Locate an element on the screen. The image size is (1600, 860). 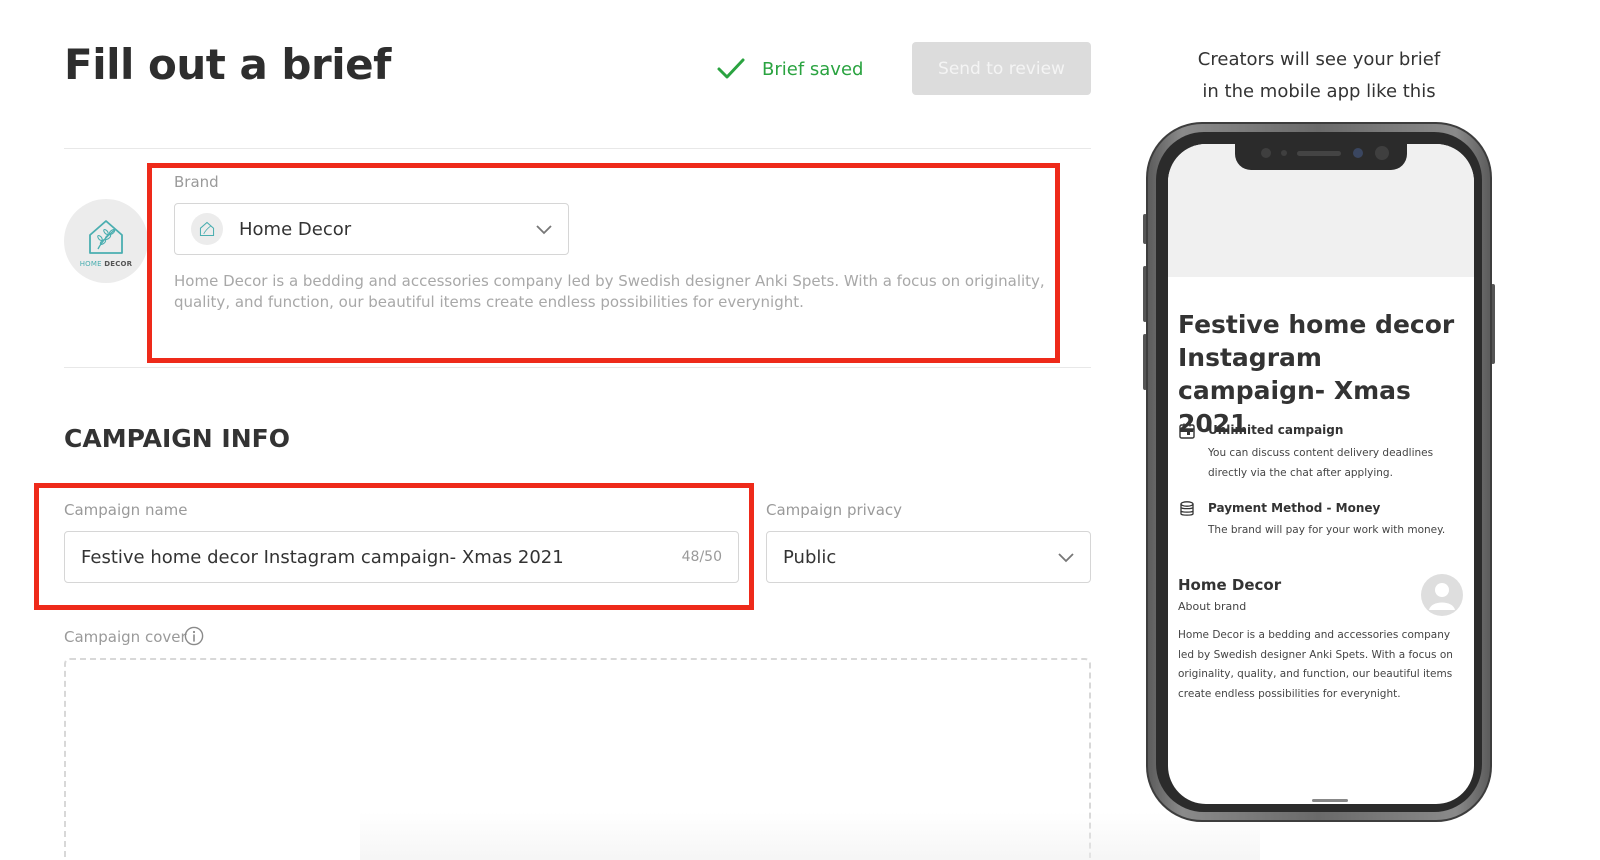
preview-unlimited-heading: Unlimited campaign is located at coordinates (1276, 430).